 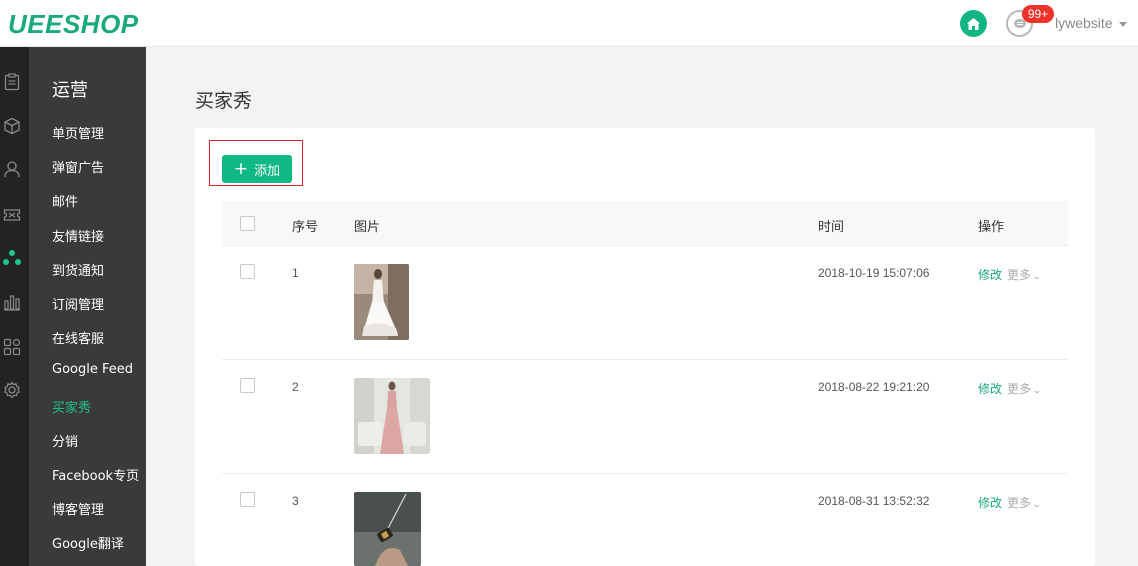 What do you see at coordinates (267, 171) in the screenshot?
I see `add-button-label: 添加` at bounding box center [267, 171].